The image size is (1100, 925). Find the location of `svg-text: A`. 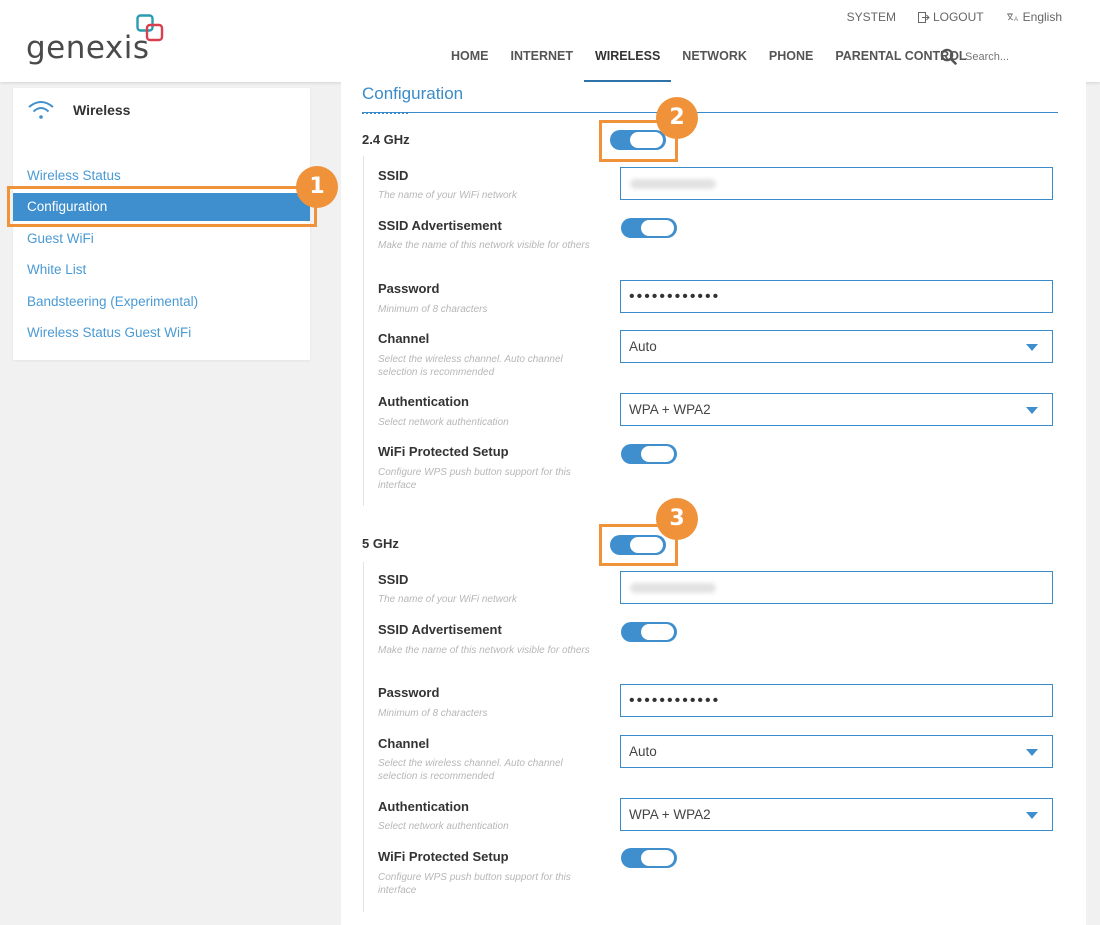

svg-text: A is located at coordinates (1016, 19).